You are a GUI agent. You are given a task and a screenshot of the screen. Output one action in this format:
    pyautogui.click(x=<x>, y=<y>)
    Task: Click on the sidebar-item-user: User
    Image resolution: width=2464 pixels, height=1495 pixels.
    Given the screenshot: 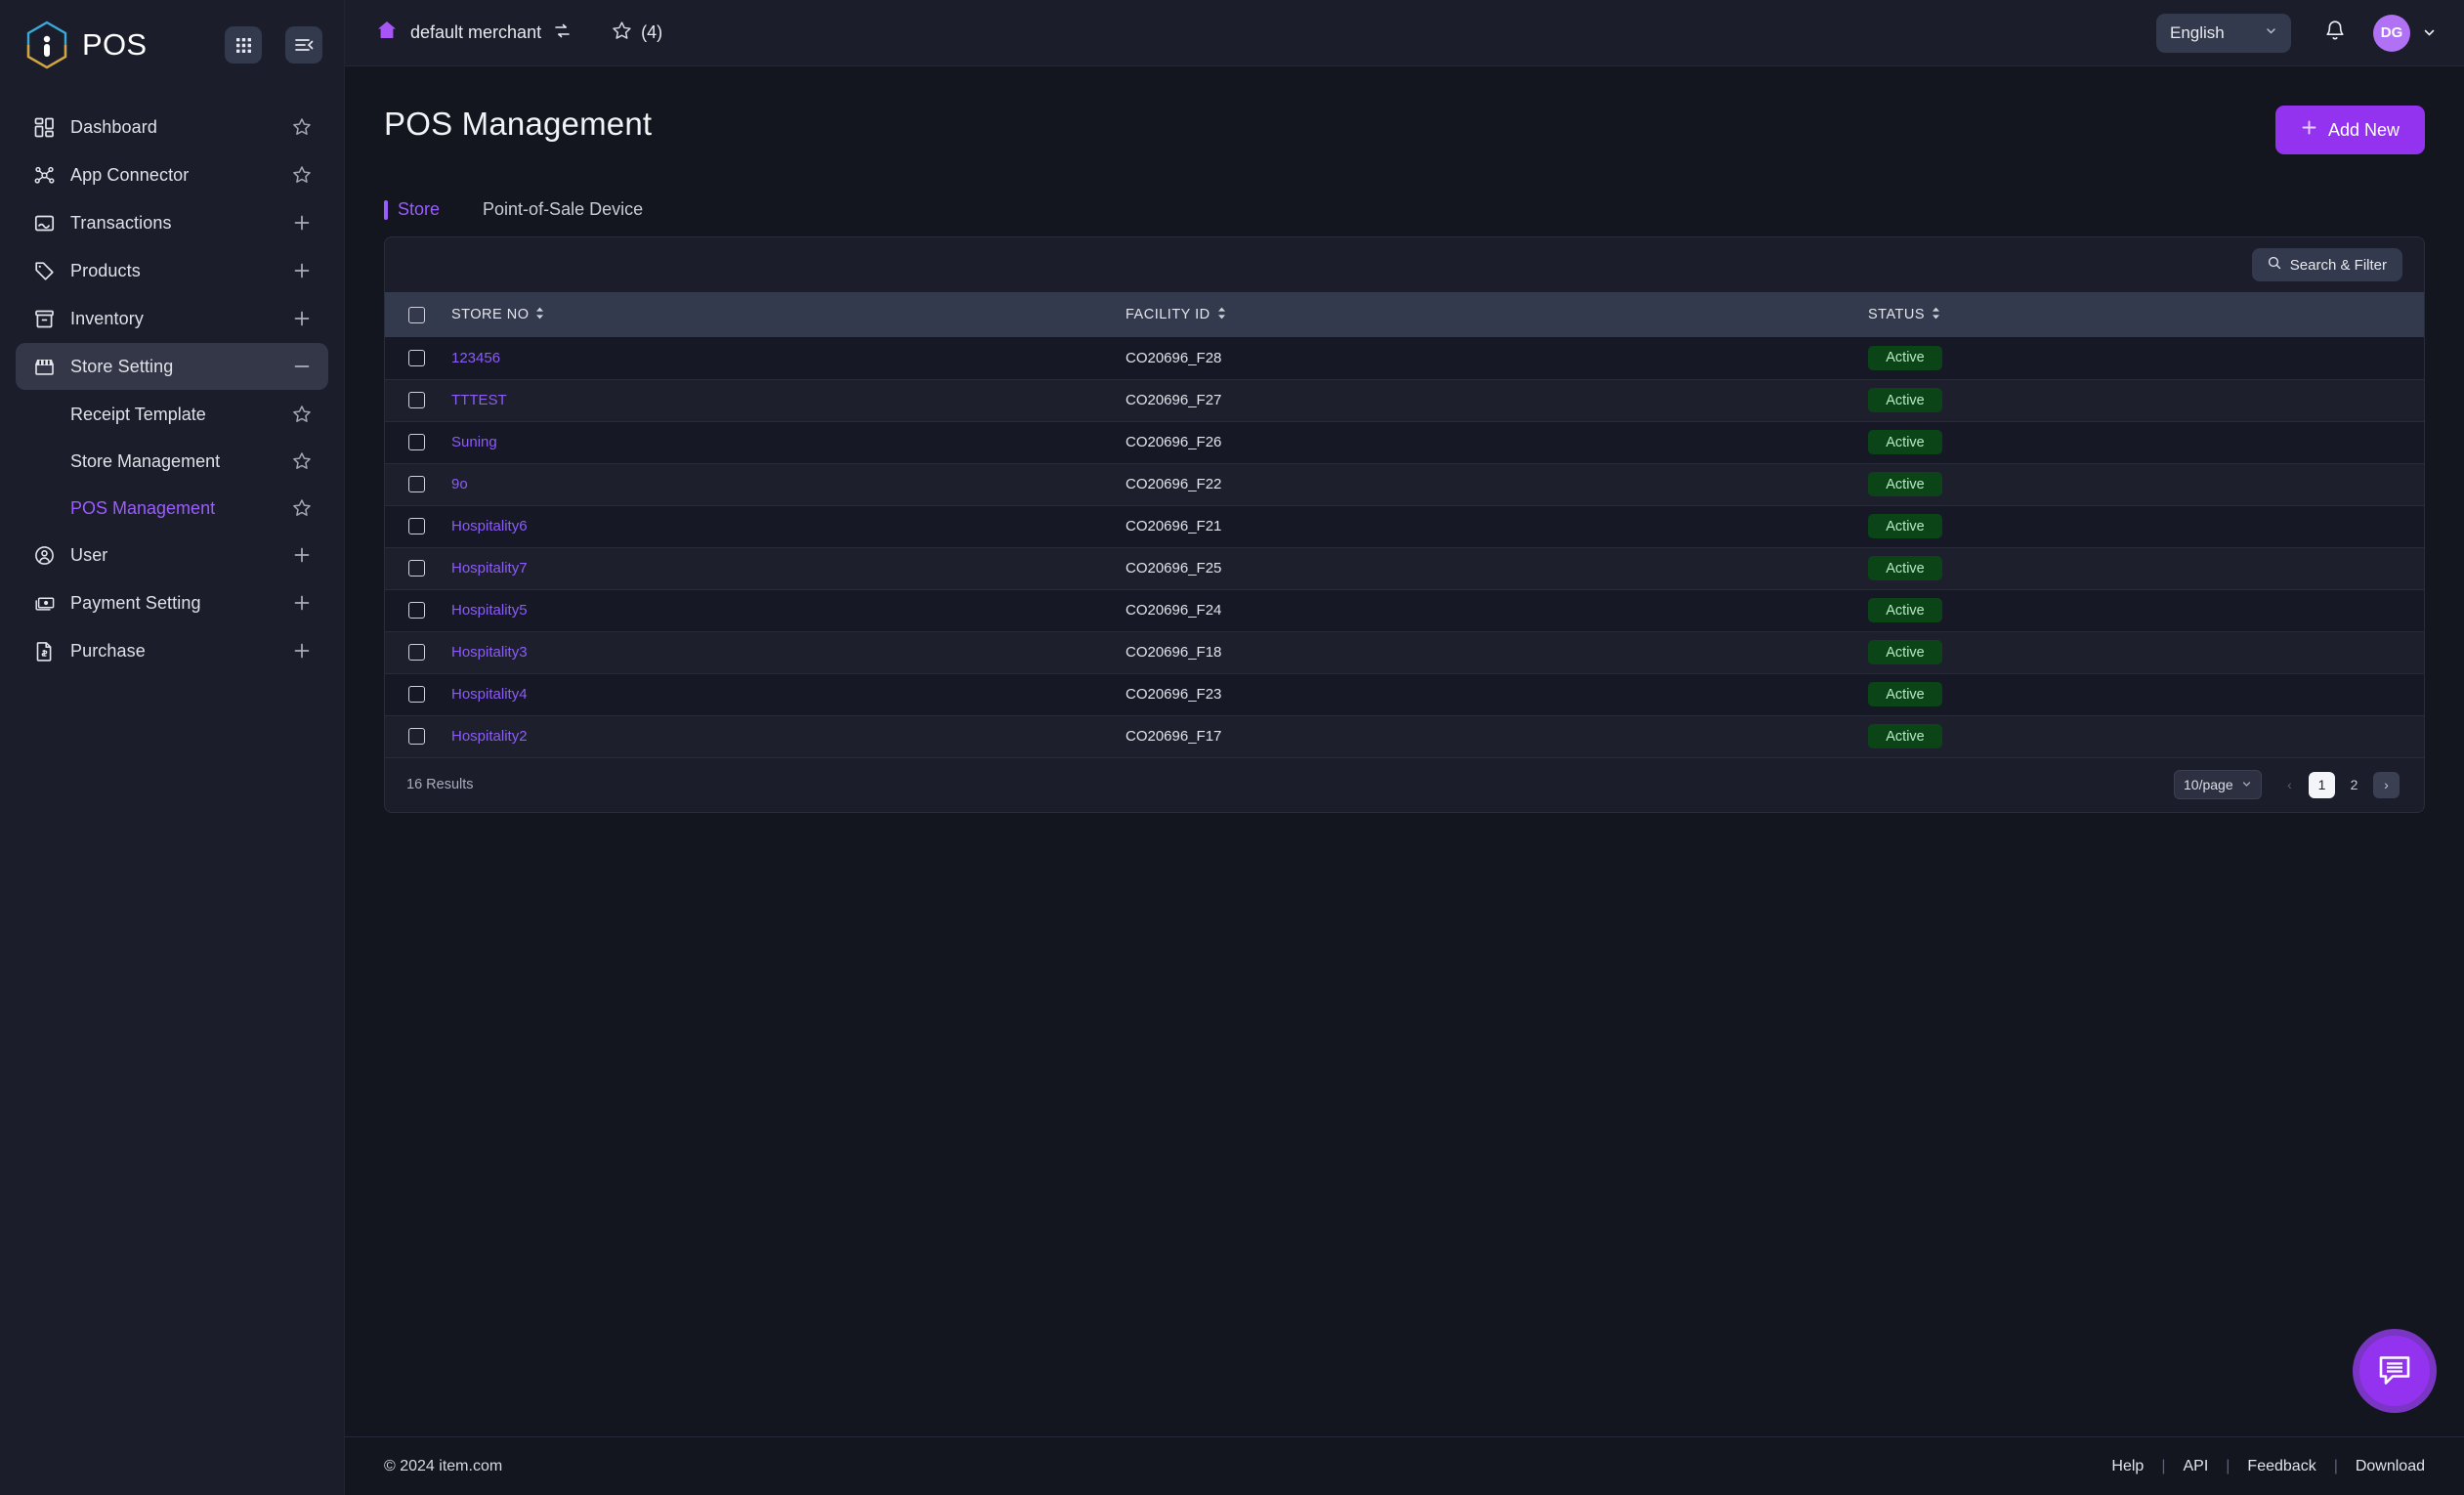 What is the action you would take?
    pyautogui.click(x=172, y=555)
    